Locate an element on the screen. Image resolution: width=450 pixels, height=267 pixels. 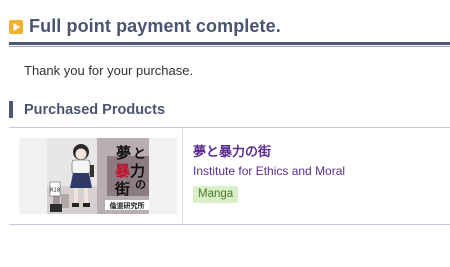
page-header: Full point payment complete. is located at coordinates (229, 26).